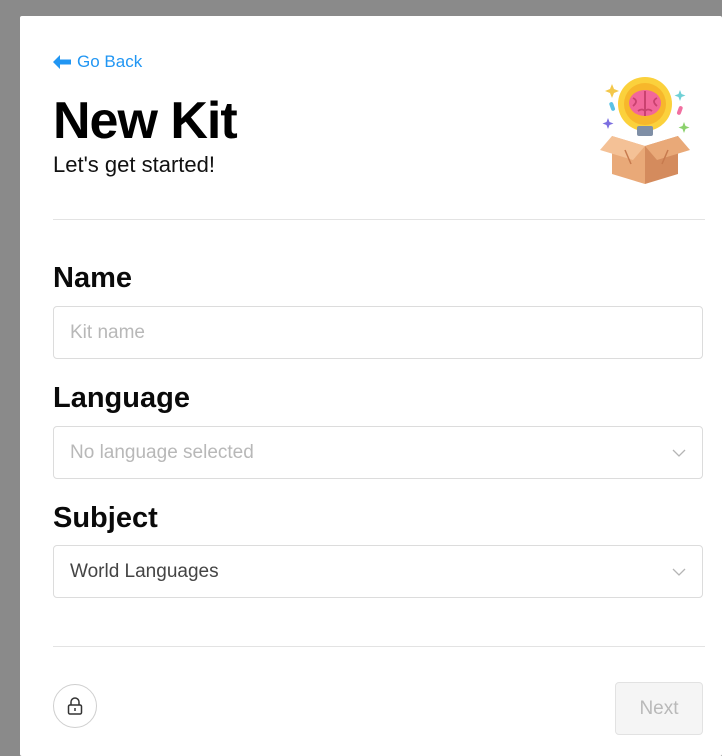 Image resolution: width=722 pixels, height=756 pixels. Describe the element at coordinates (92, 278) in the screenshot. I see `name-label: Name` at that location.